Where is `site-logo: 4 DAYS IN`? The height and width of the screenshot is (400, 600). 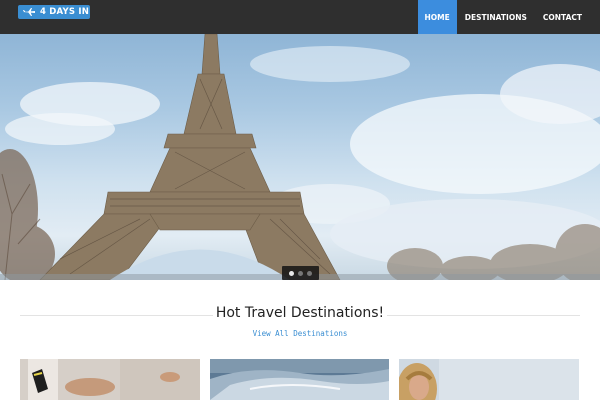
site-logo: 4 DAYS IN is located at coordinates (54, 12).